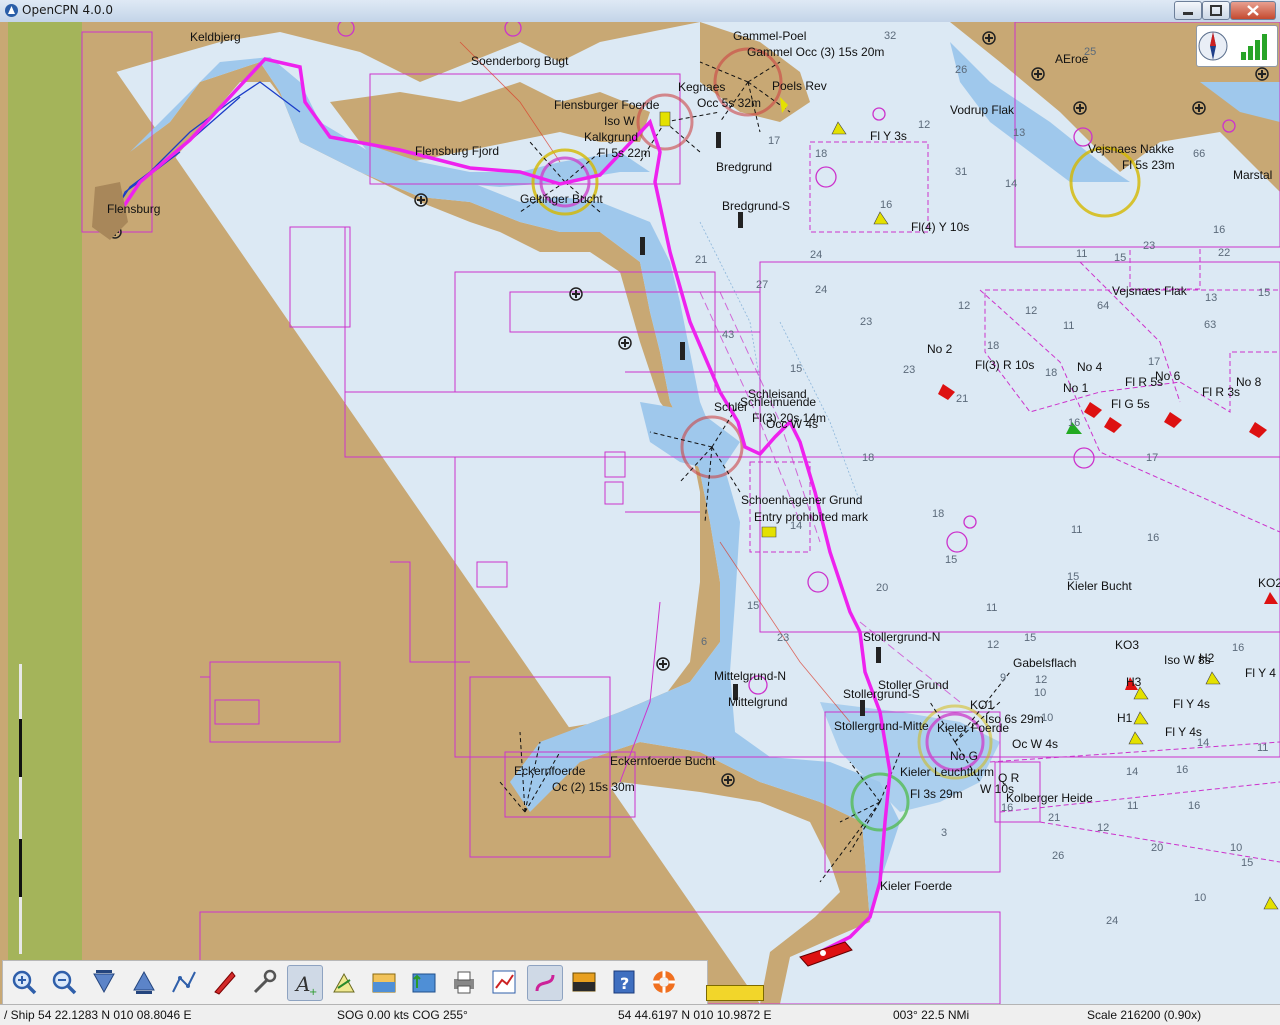  Describe the element at coordinates (1269, 583) in the screenshot. I see `buoy-label: KO2` at that location.